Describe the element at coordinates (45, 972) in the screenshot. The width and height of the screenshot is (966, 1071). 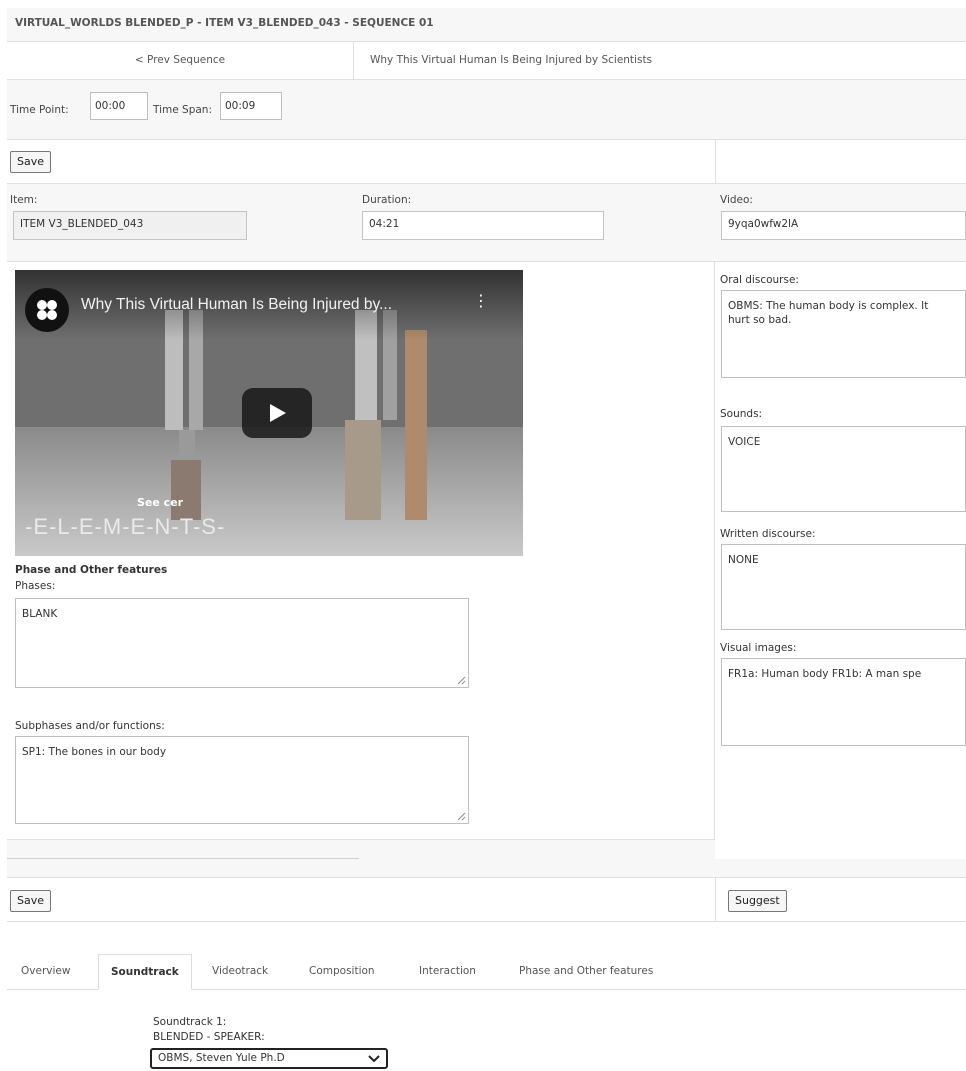
I see `tab-overview: Overview` at that location.